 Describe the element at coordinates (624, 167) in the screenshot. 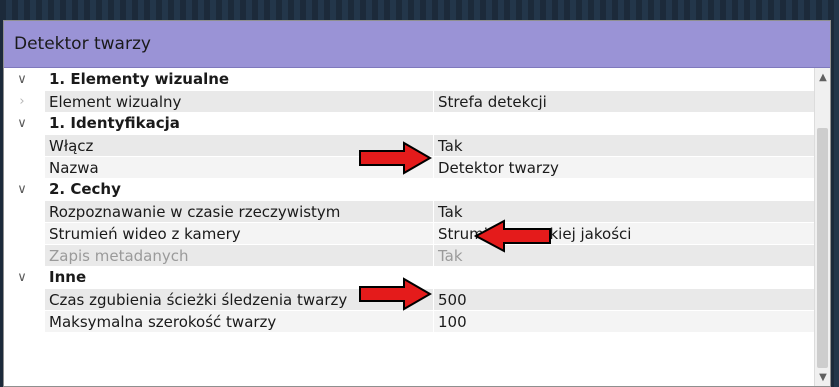

I see `property-value: Detektor twarzy` at that location.